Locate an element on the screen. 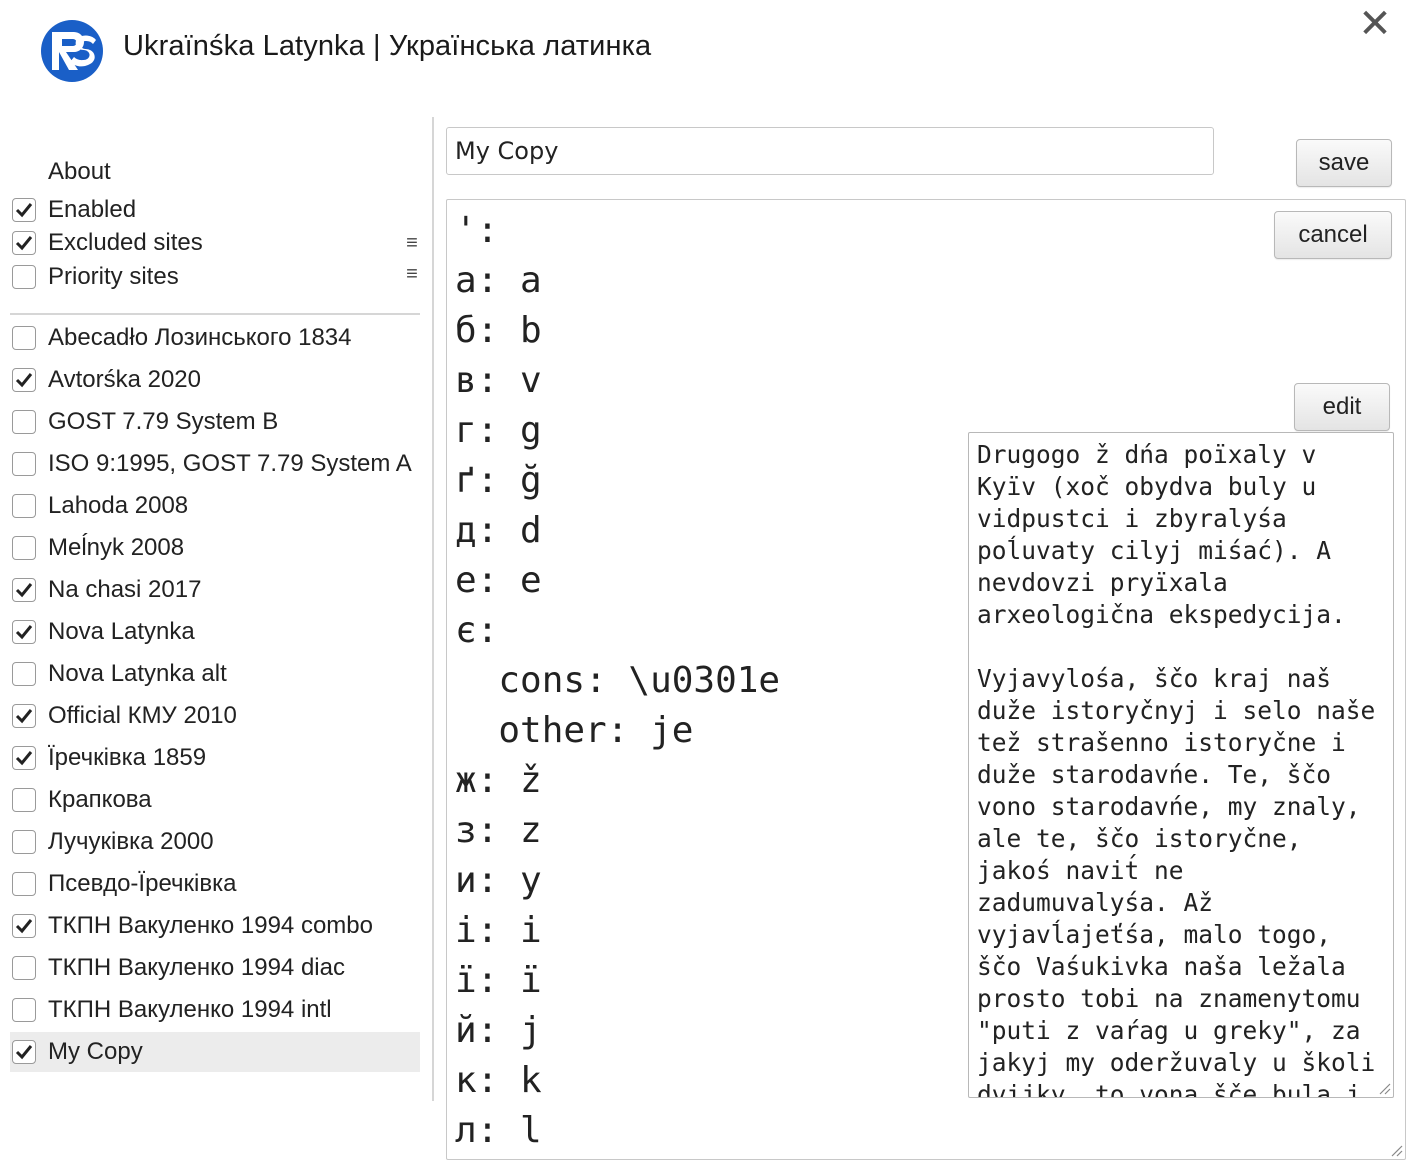 The image size is (1406, 1160). app-title: Ukraïnśka Latynka | Українська латинка is located at coordinates (387, 46).